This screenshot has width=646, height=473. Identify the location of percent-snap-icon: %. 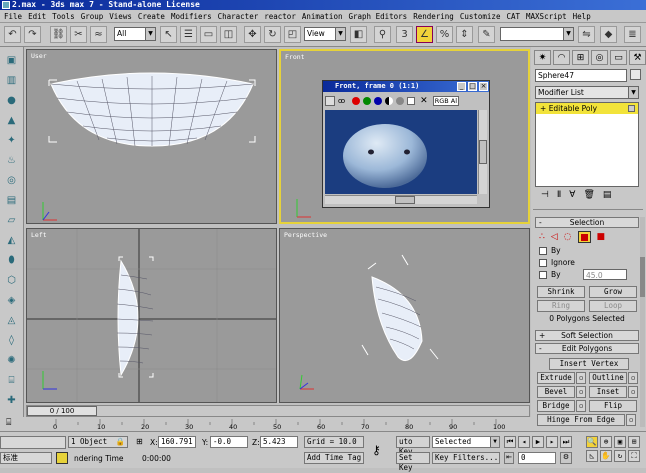
(444, 34).